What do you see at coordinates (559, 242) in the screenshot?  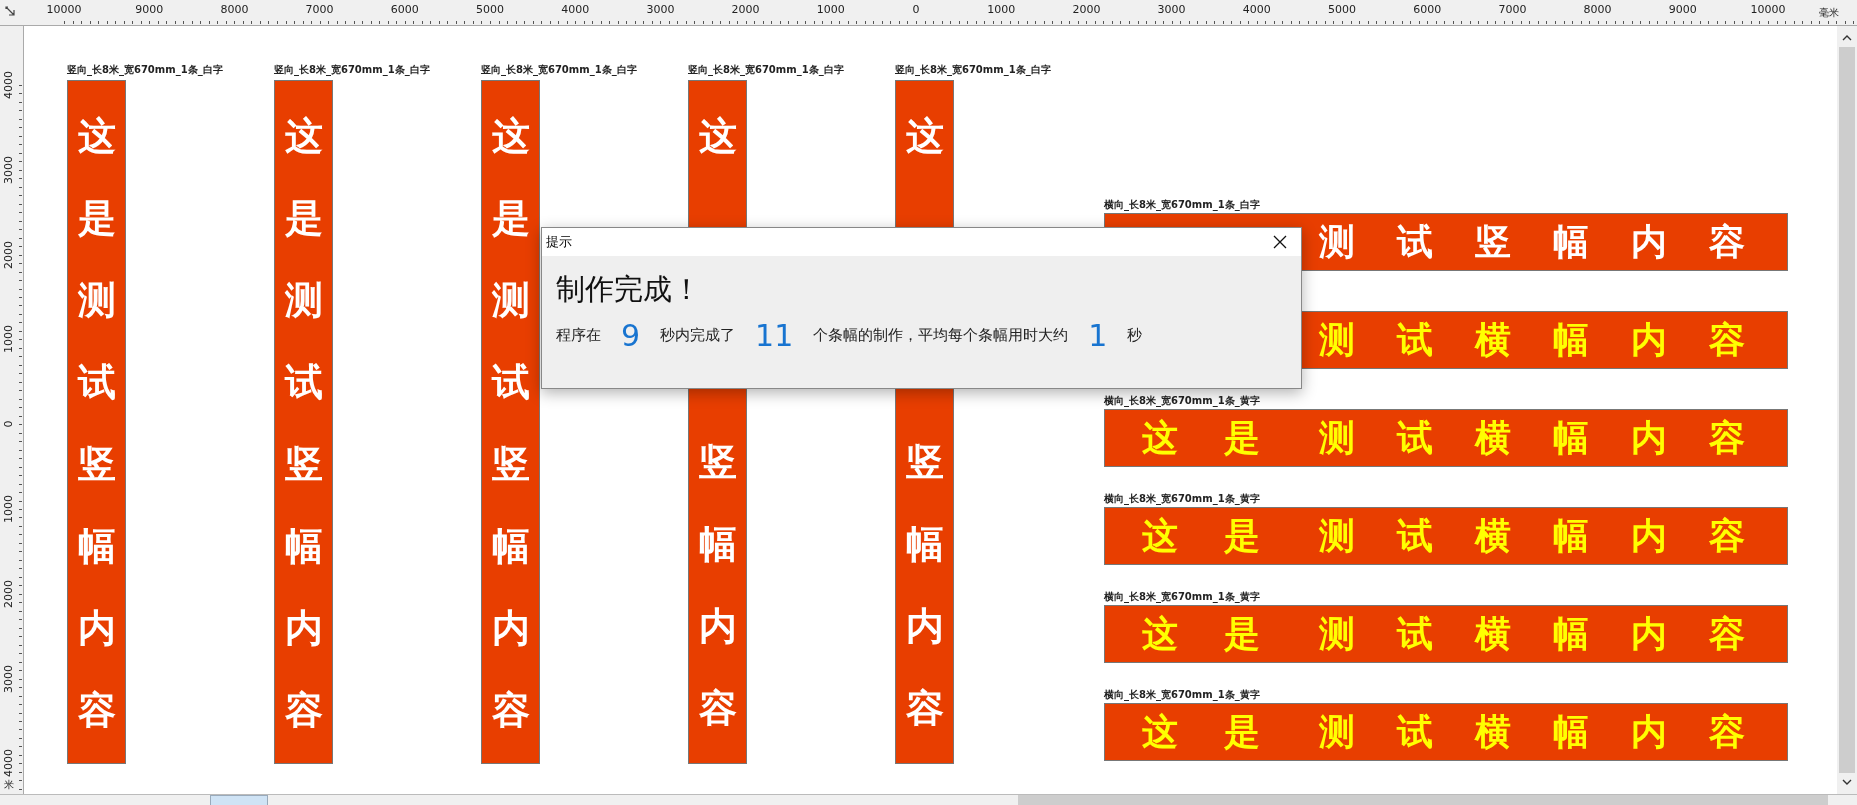 I see `dialog-title: 提示` at bounding box center [559, 242].